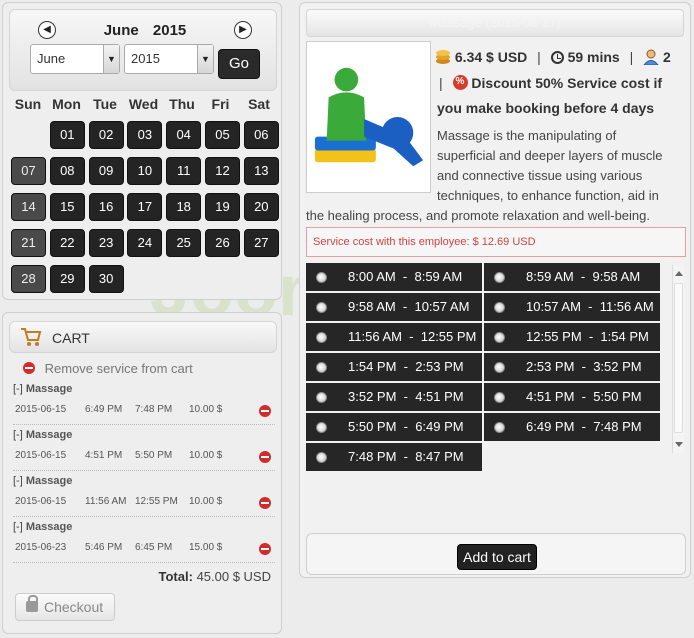 The width and height of the screenshot is (694, 638). Describe the element at coordinates (553, 57) in the screenshot. I see `service-info-line: 6.34 $ USD | 59 mins | 2` at that location.